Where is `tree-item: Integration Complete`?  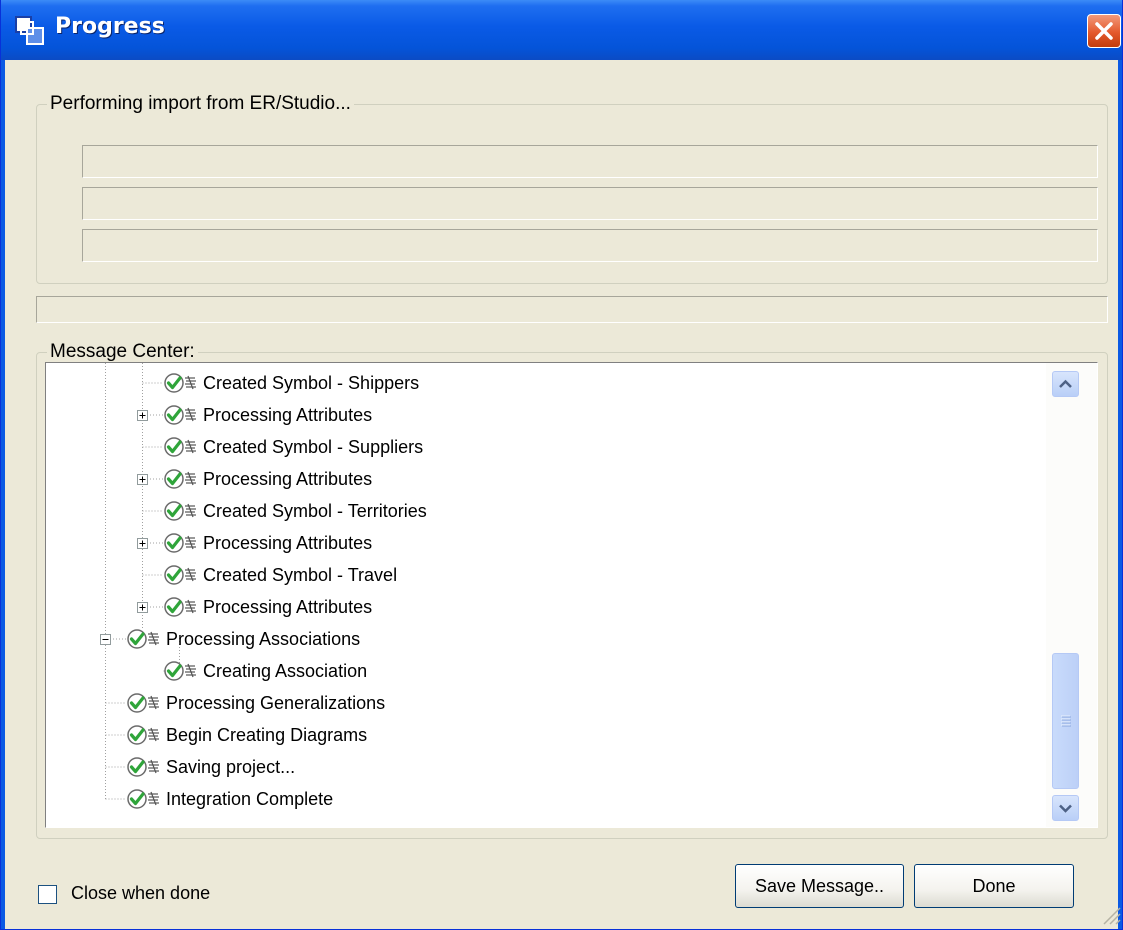 tree-item: Integration Complete is located at coordinates (229, 799).